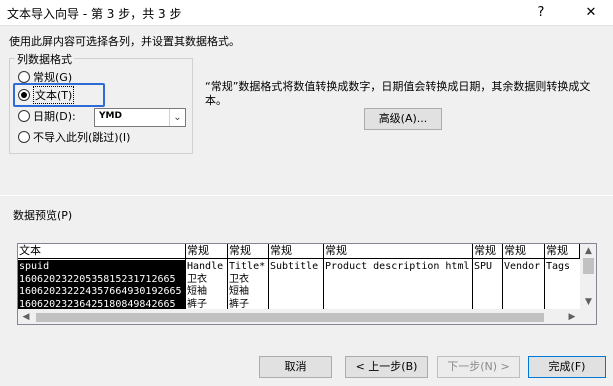  Describe the element at coordinates (478, 367) in the screenshot. I see `next-button: 下一步(N) >` at that location.